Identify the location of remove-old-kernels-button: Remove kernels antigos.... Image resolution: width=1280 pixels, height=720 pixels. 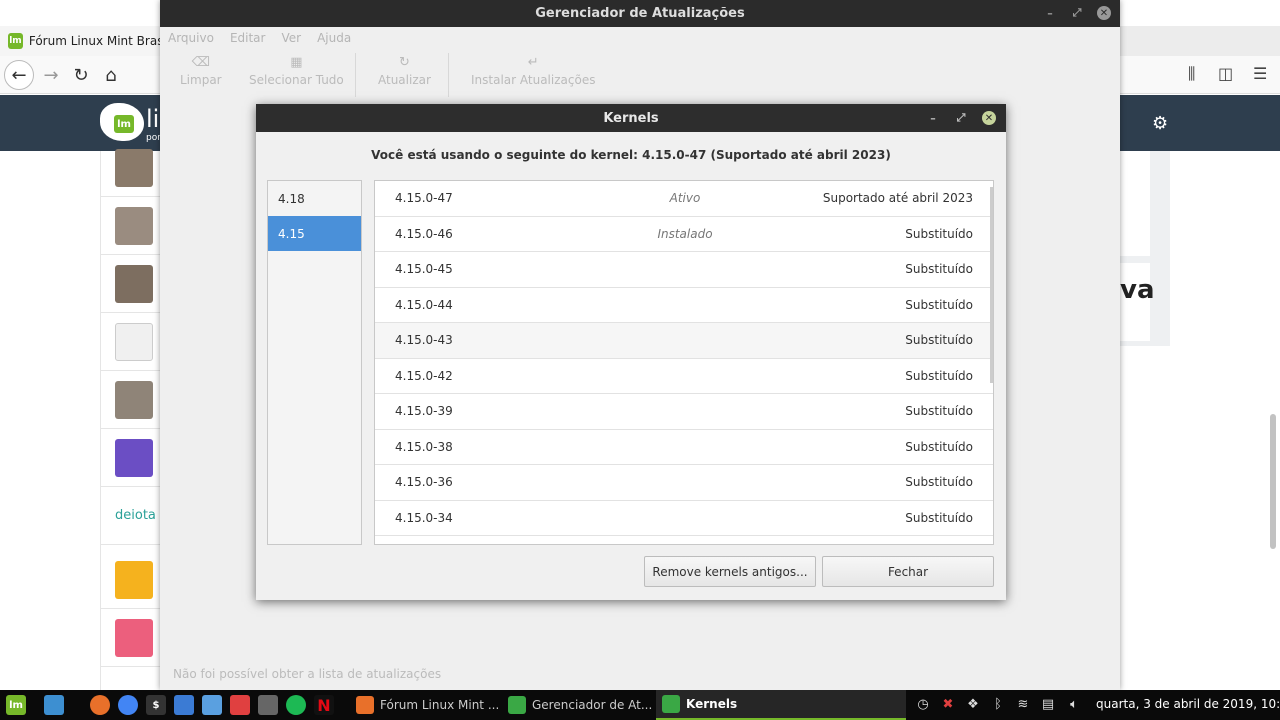
(730, 571).